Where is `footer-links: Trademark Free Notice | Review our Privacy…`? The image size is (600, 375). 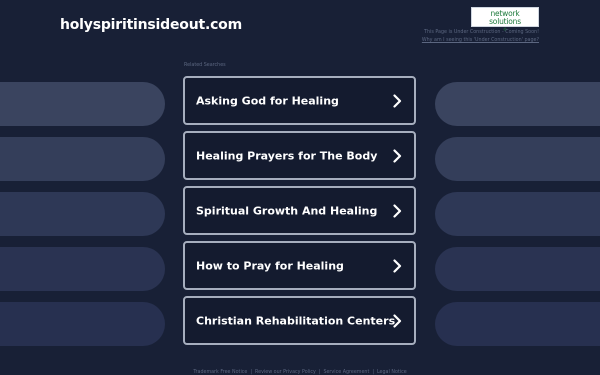 footer-links: Trademark Free Notice | Review our Privacy… is located at coordinates (300, 372).